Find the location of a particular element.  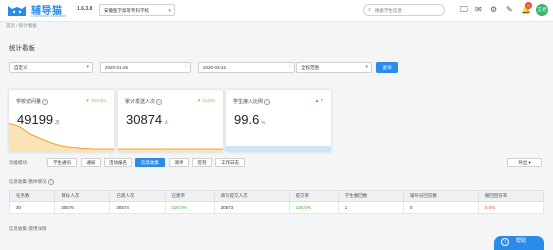

range-select-value: 自定义 is located at coordinates (21, 67).